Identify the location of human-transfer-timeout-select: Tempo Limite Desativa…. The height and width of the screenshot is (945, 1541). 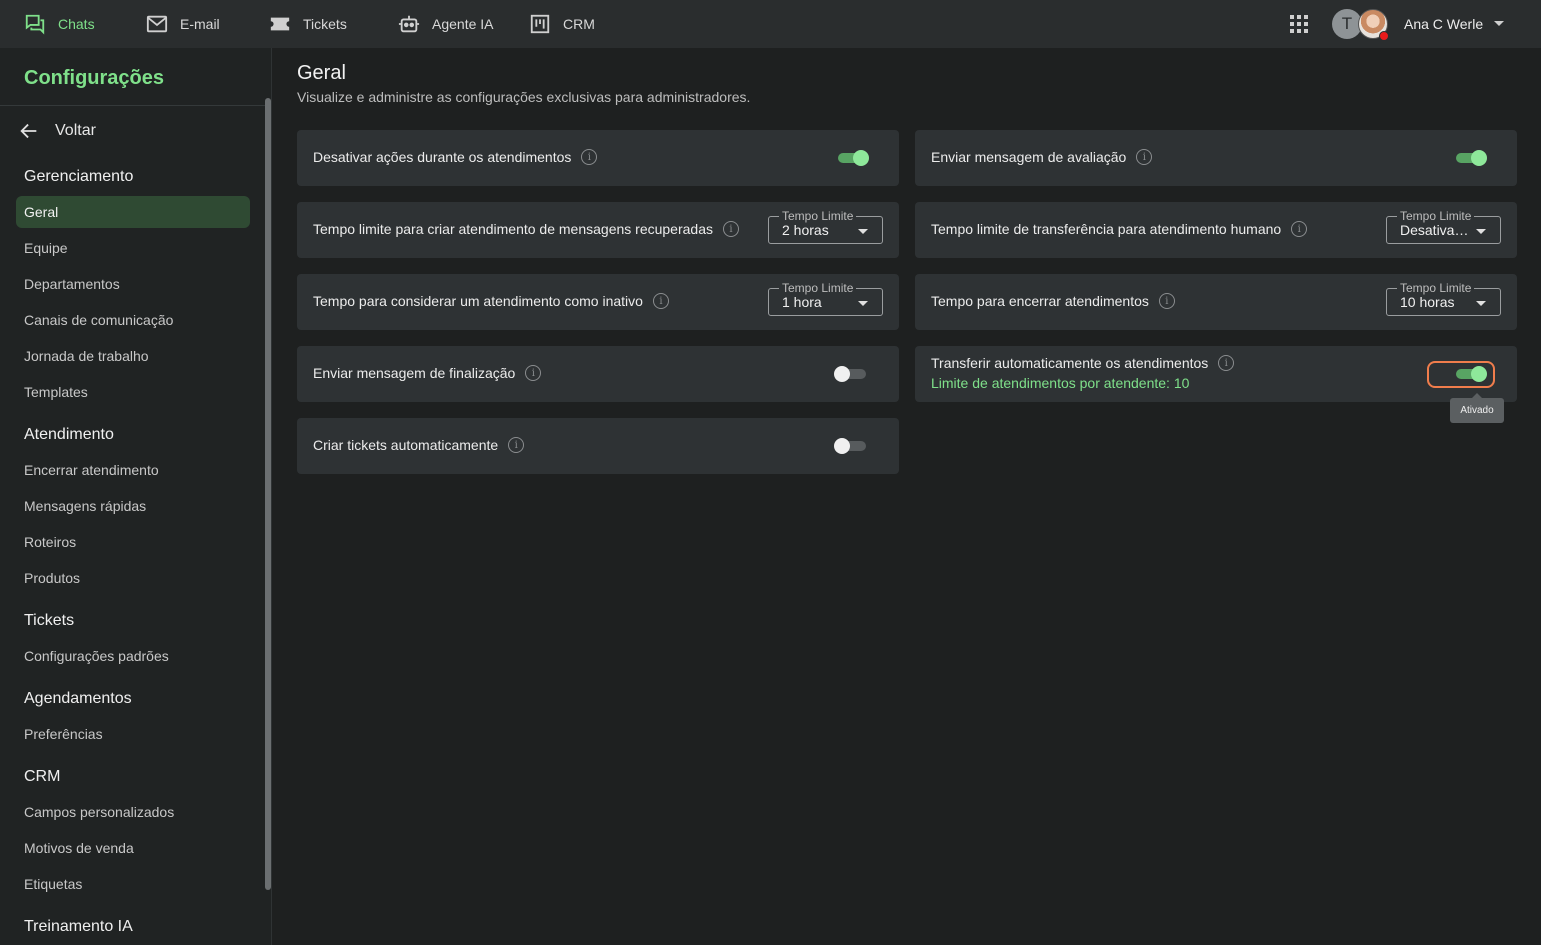
(1443, 226).